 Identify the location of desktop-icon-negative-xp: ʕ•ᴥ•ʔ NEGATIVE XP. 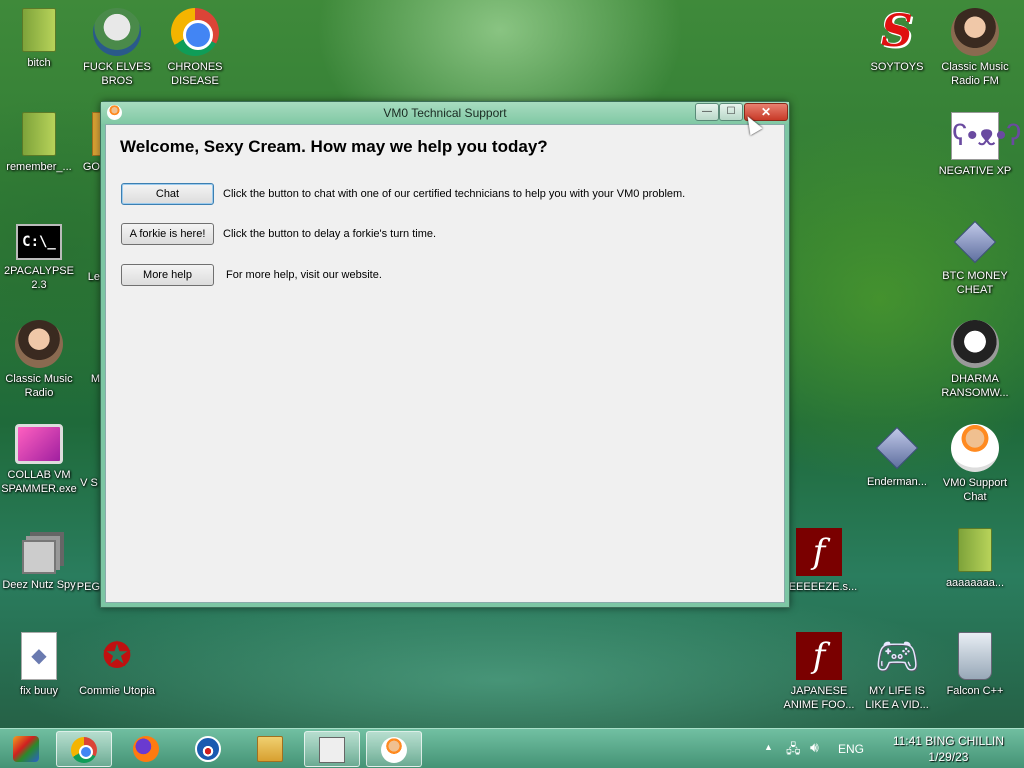
(978, 145).